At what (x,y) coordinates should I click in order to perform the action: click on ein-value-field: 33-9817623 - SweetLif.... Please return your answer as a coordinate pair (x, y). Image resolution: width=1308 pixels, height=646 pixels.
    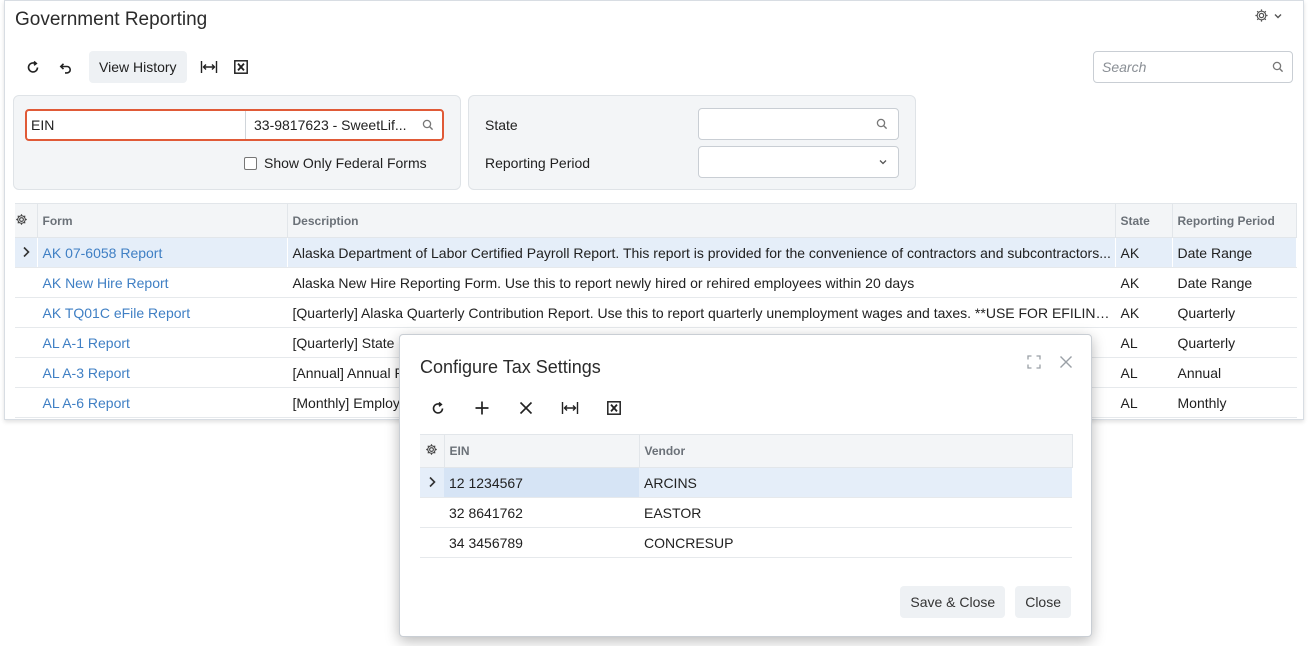
    Looking at the image, I should click on (343, 125).